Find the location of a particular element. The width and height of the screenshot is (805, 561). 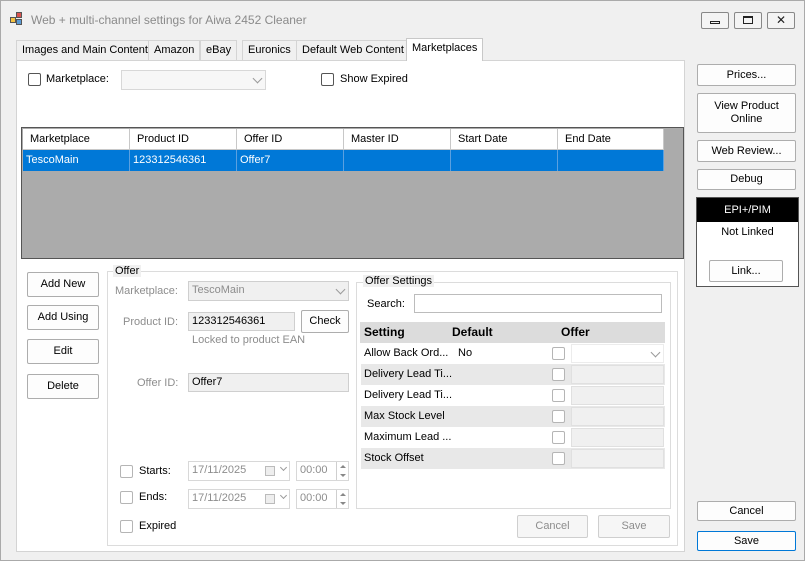

calendar-icon is located at coordinates (270, 471).